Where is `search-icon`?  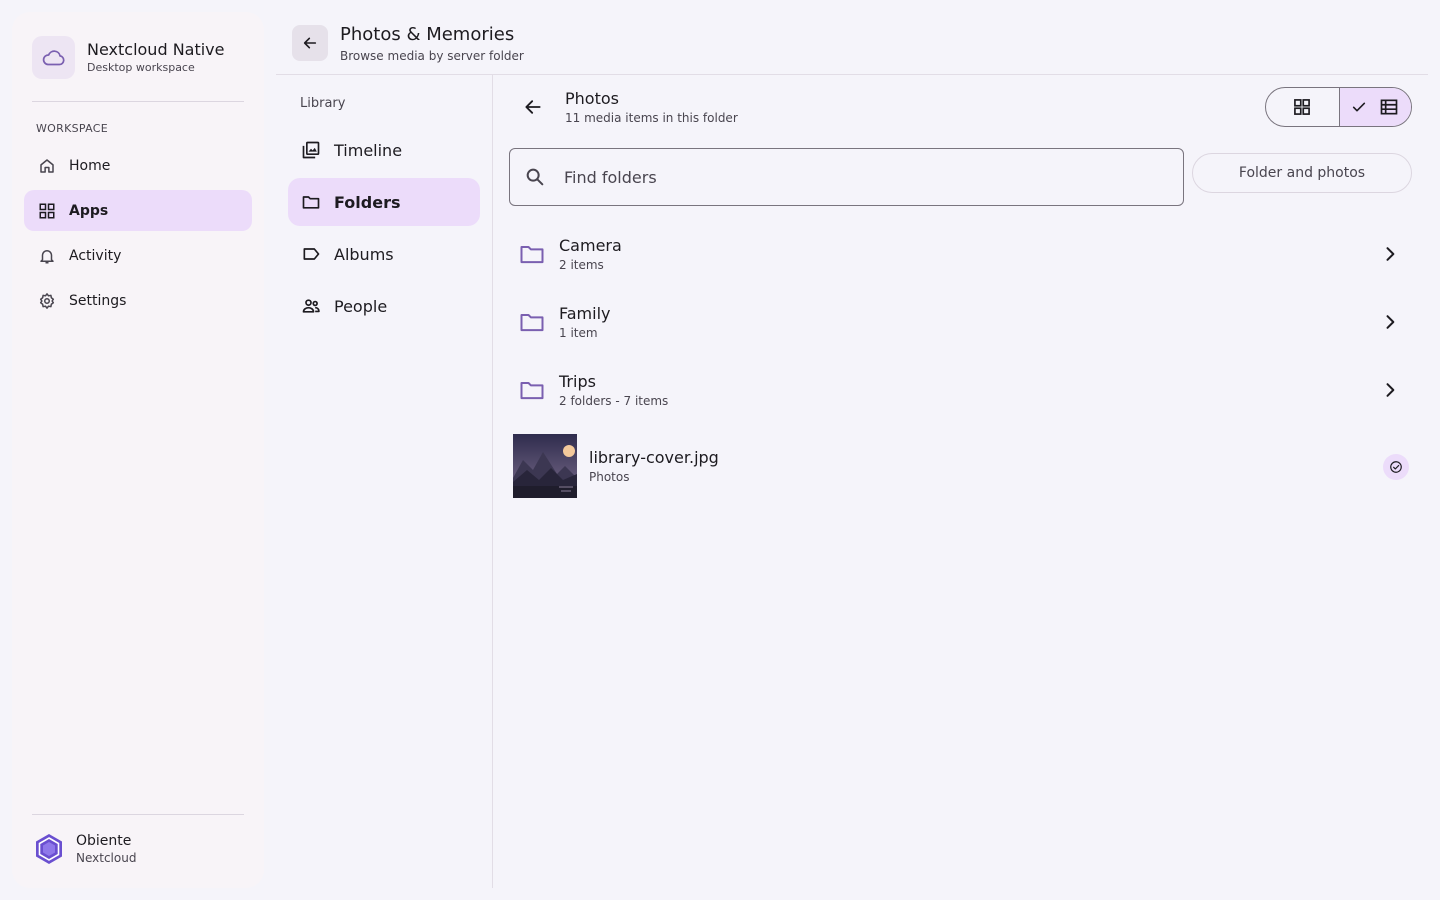 search-icon is located at coordinates (535, 177).